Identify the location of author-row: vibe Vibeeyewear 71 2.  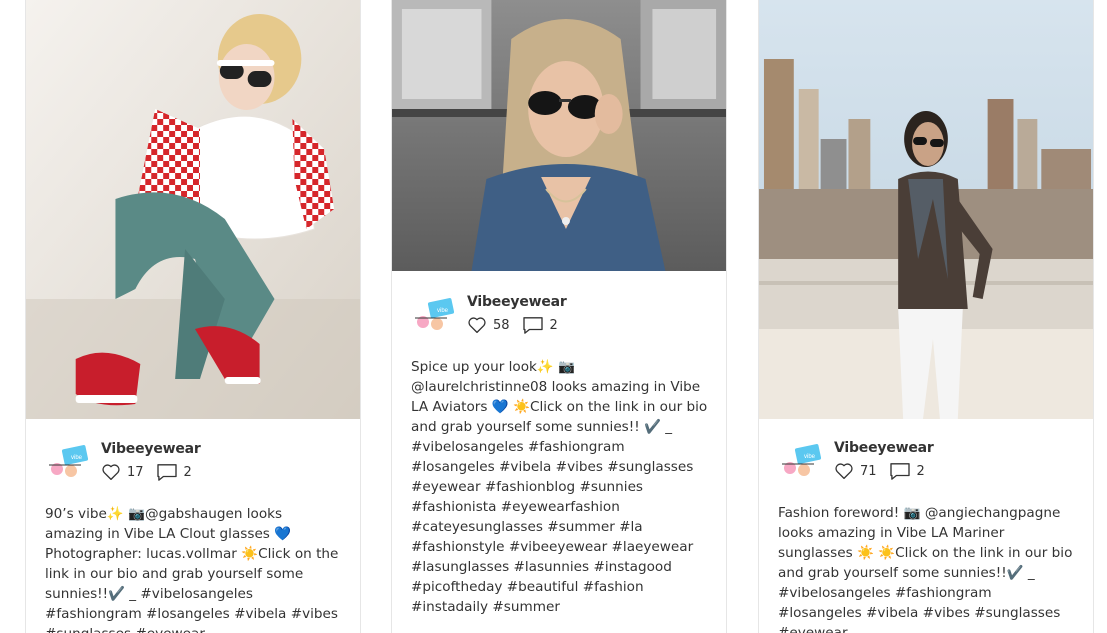
(927, 463).